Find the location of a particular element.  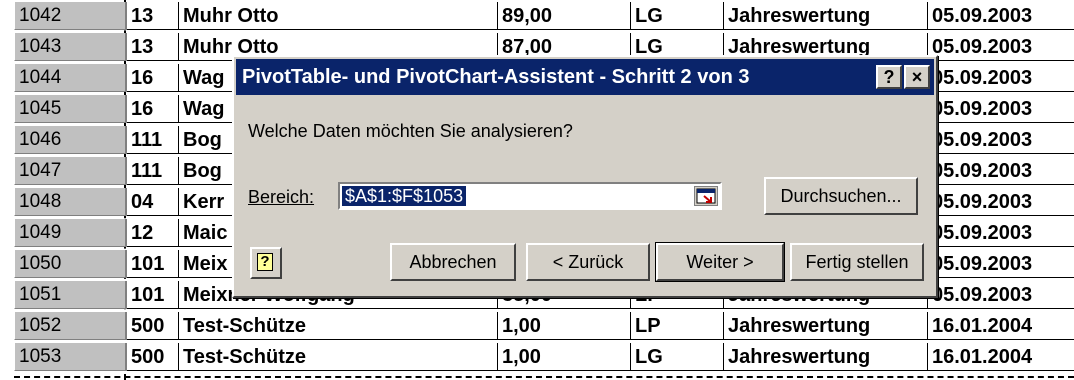

row-header: 1045 is located at coordinates (70, 109).